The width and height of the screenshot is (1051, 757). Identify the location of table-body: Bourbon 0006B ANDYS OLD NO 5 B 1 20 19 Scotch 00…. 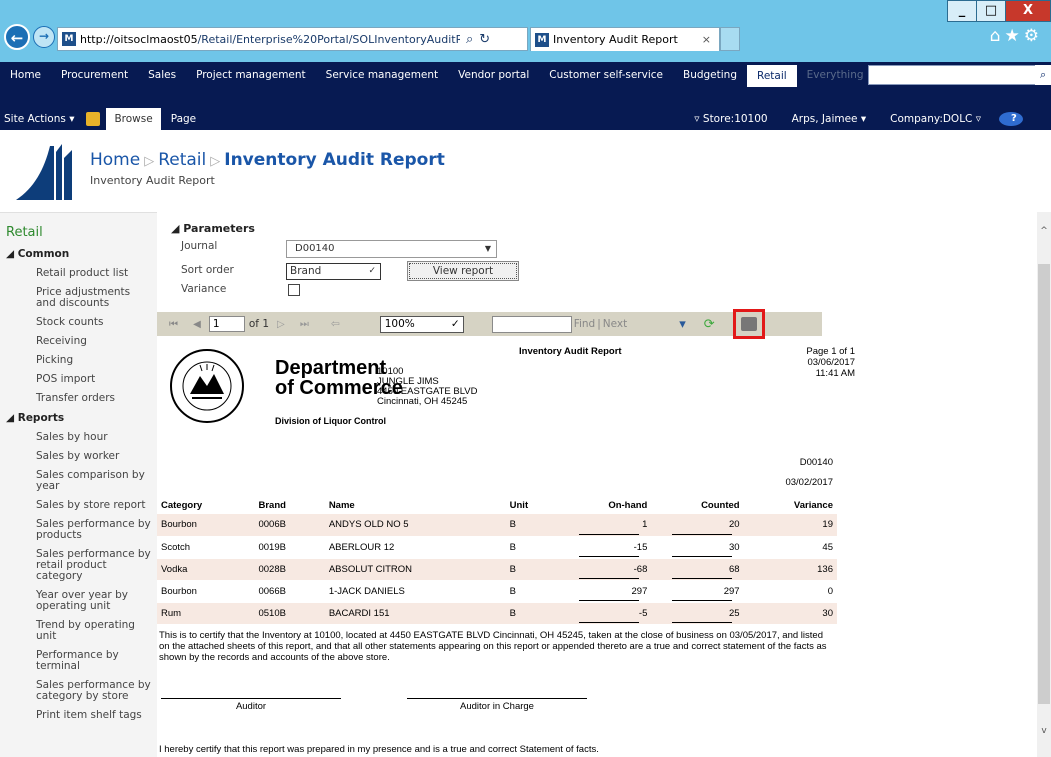
(497, 569).